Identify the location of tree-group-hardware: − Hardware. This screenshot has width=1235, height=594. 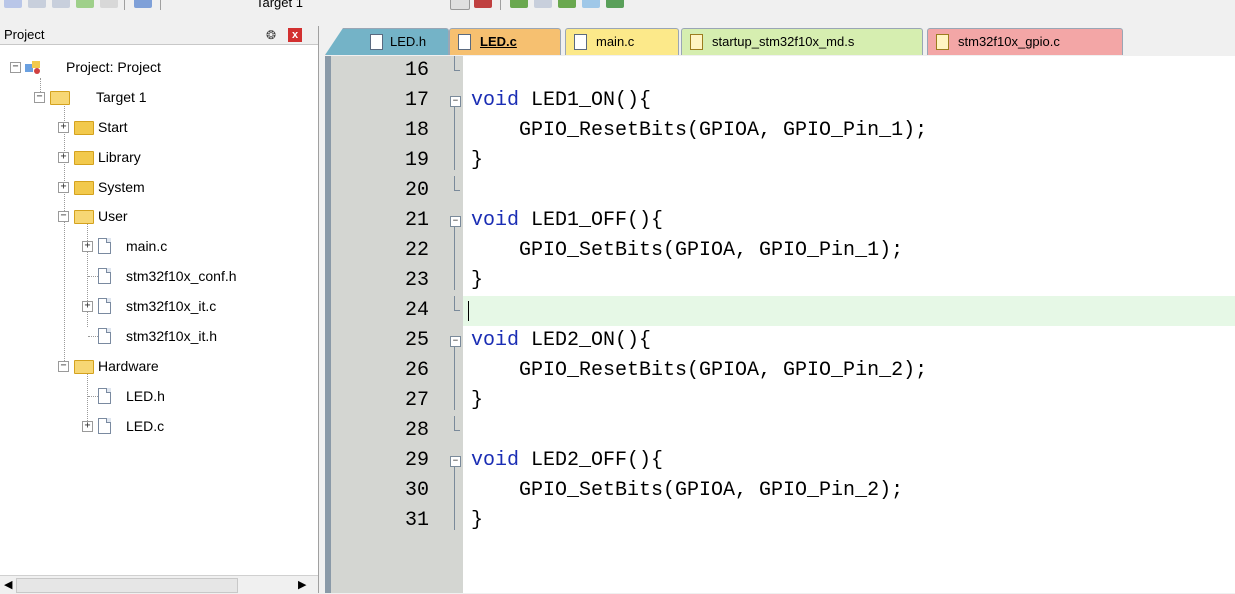
(159, 366).